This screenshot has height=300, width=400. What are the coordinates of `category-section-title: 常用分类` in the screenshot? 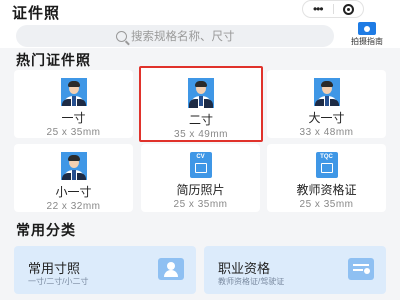 It's located at (46, 230).